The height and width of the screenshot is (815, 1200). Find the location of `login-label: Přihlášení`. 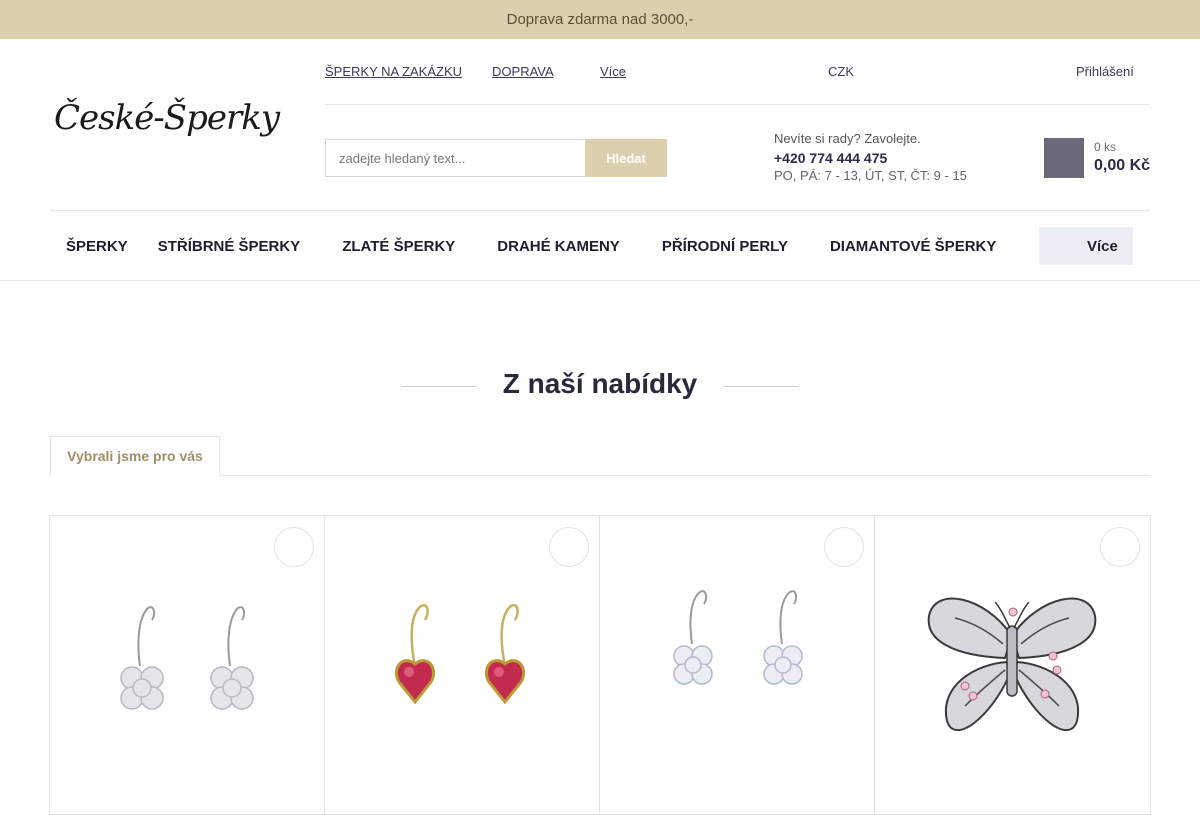

login-label: Přihlášení is located at coordinates (1105, 71).